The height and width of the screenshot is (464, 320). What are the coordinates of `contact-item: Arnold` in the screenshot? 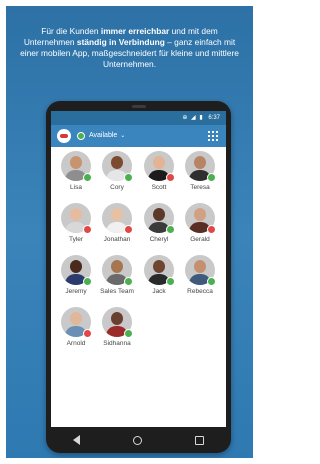 It's located at (76, 333).